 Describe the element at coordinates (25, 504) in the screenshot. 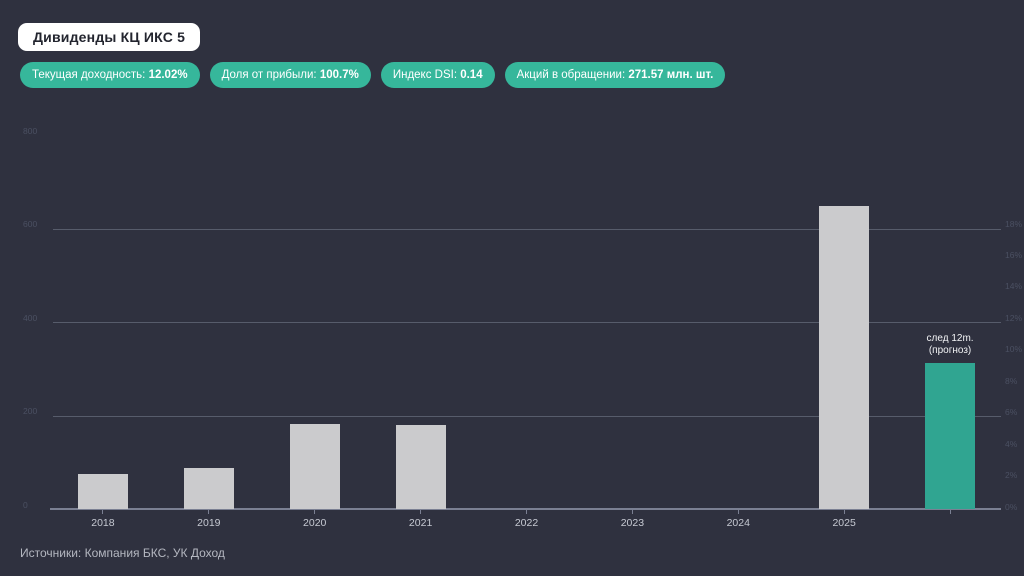

I see `left-axis-label-0: 0` at that location.